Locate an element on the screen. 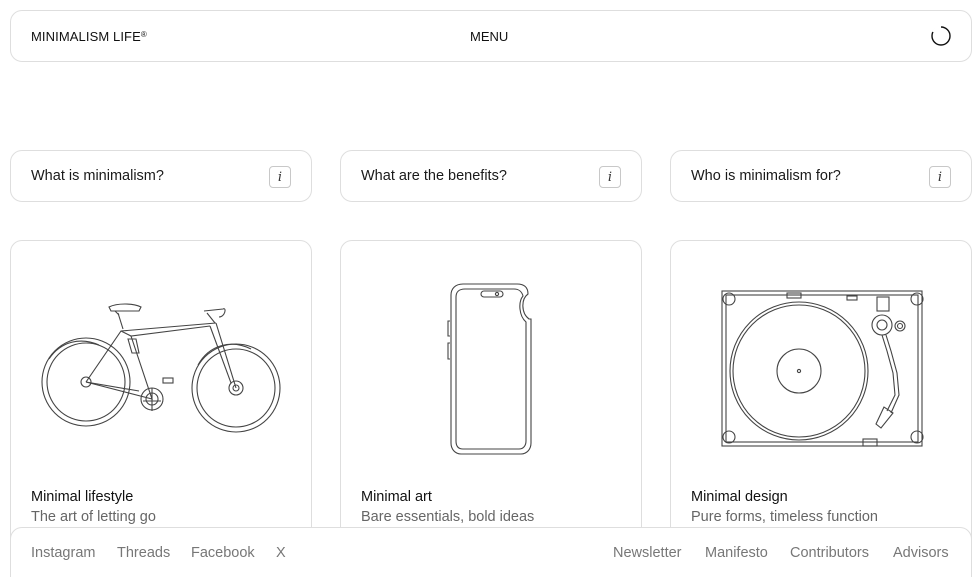  card-subtitle: The art of letting go is located at coordinates (93, 517).